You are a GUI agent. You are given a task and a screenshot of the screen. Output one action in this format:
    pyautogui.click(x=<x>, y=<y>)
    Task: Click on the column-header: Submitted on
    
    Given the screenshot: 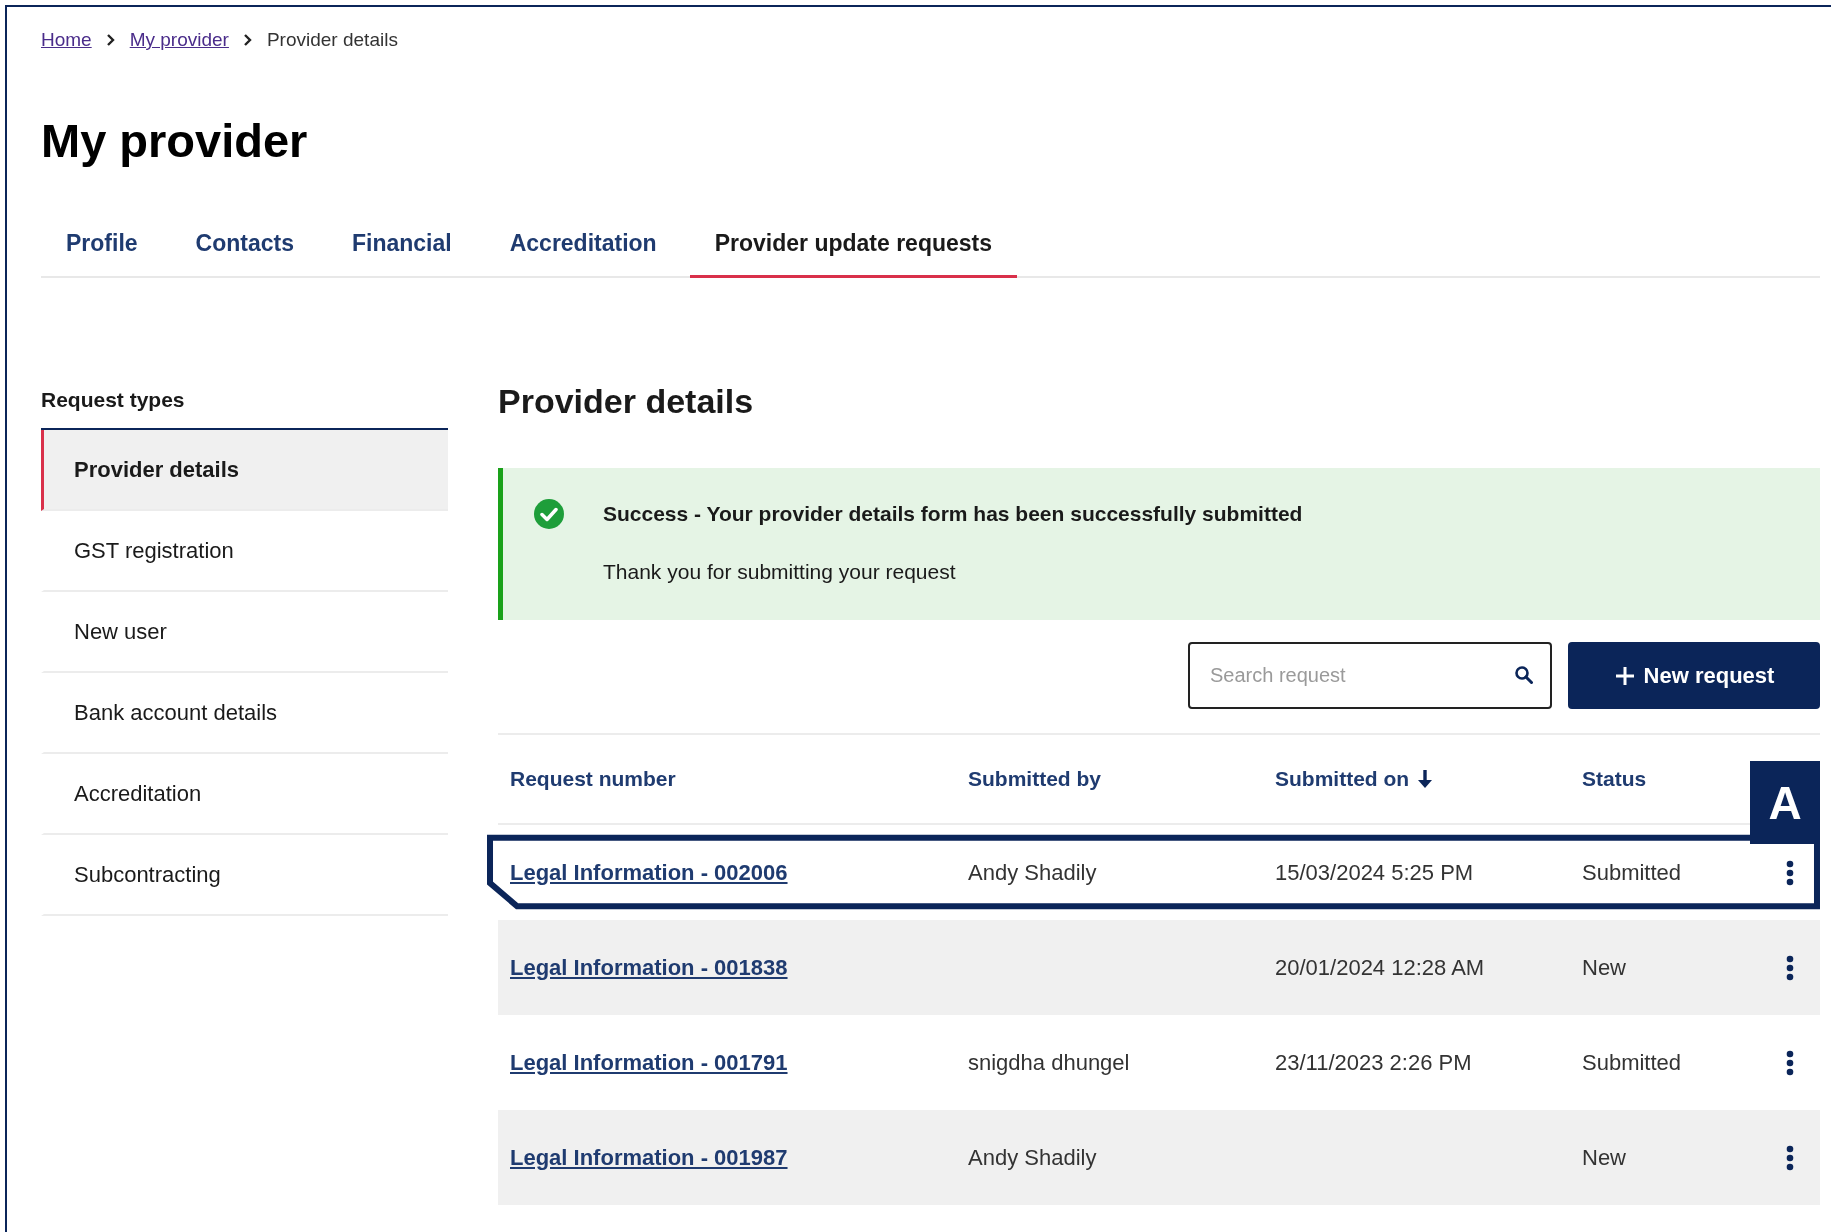 What is the action you would take?
    pyautogui.click(x=1354, y=779)
    